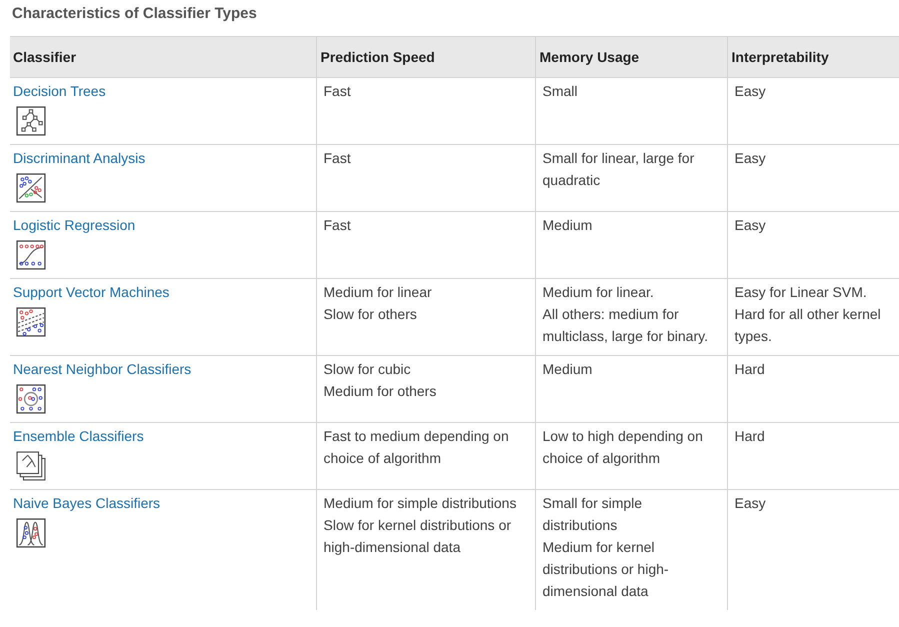 The image size is (899, 627). Describe the element at coordinates (31, 322) in the screenshot. I see `margin-lines-icon` at that location.